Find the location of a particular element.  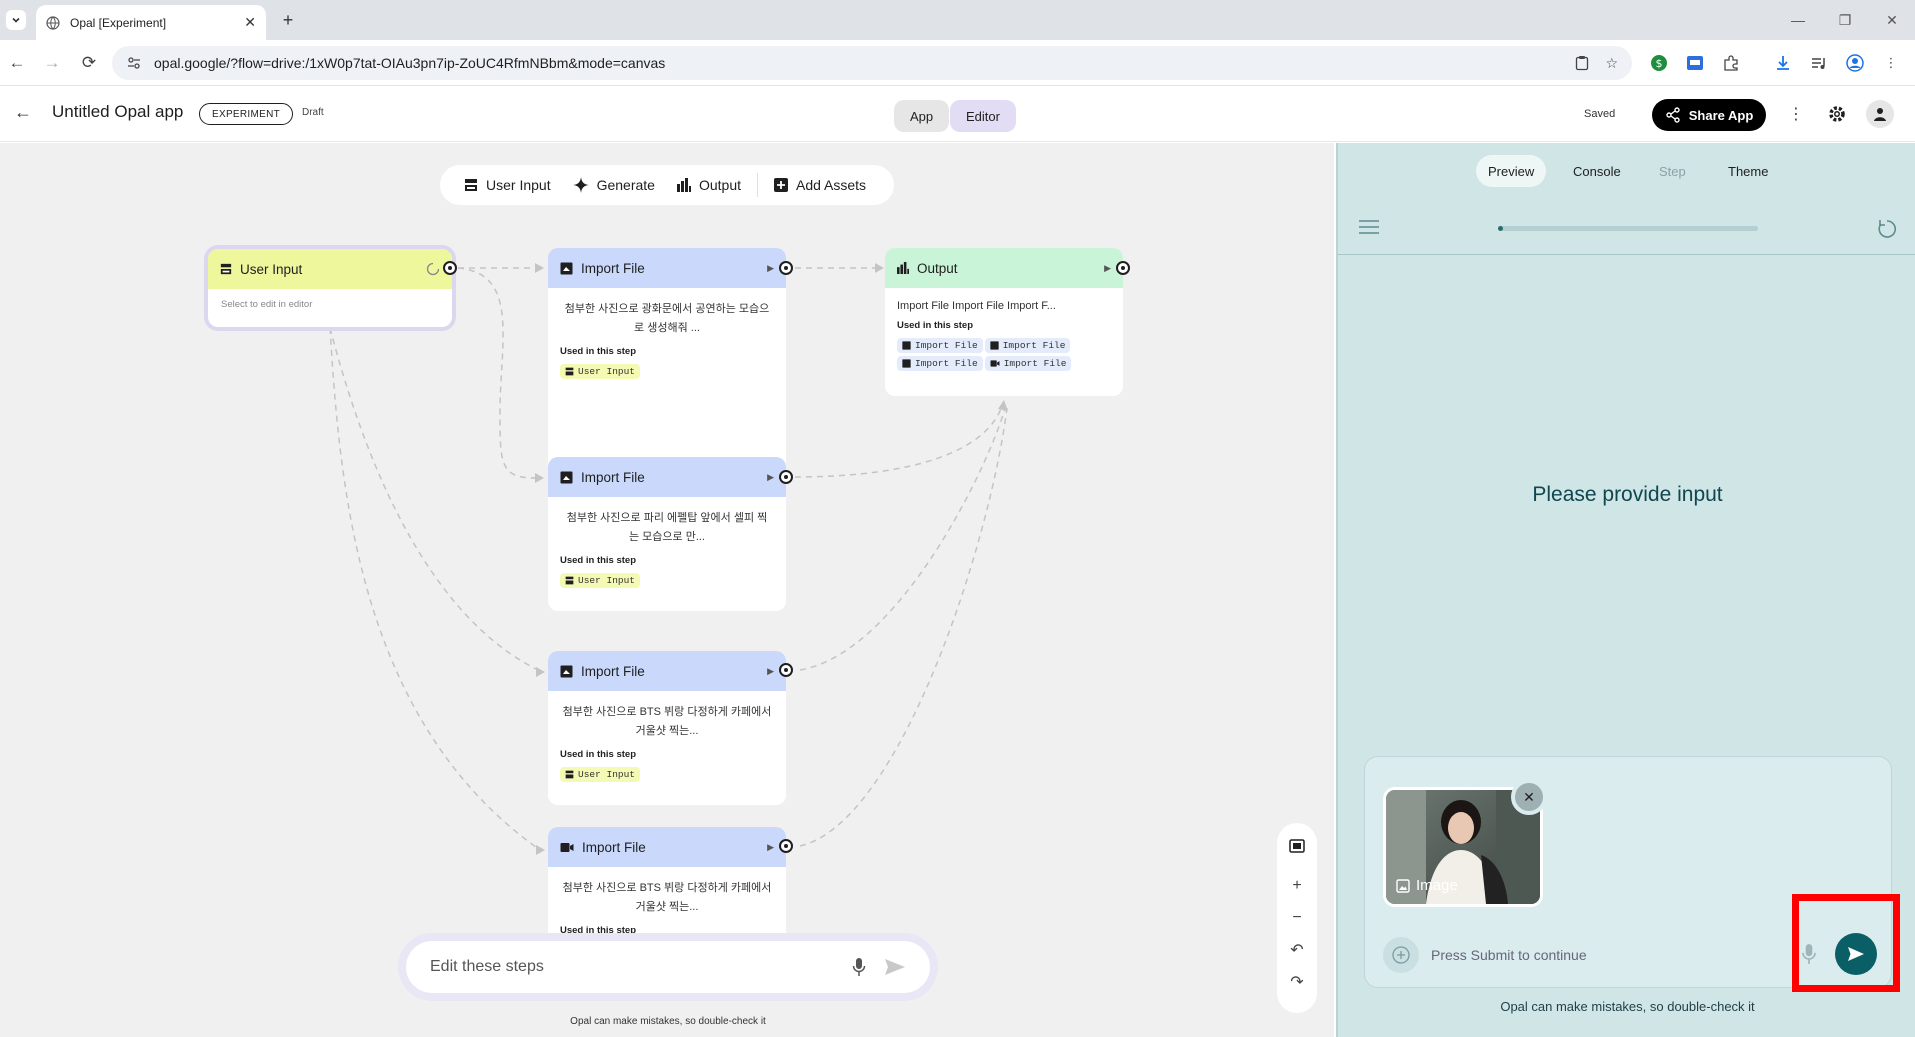

add-assets-button: Add Assets is located at coordinates (820, 185).